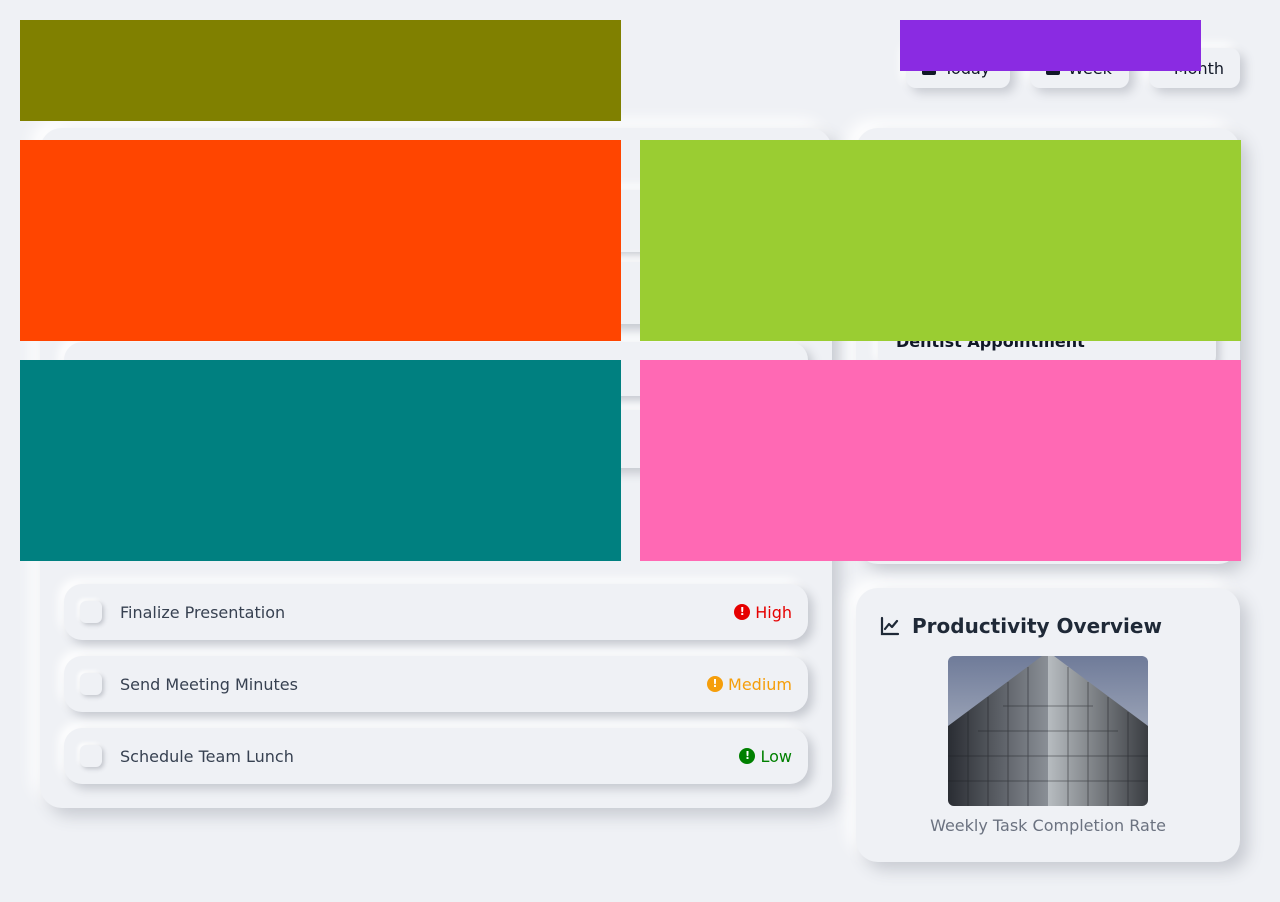  What do you see at coordinates (320, 460) in the screenshot?
I see `placeholder-block-teal` at bounding box center [320, 460].